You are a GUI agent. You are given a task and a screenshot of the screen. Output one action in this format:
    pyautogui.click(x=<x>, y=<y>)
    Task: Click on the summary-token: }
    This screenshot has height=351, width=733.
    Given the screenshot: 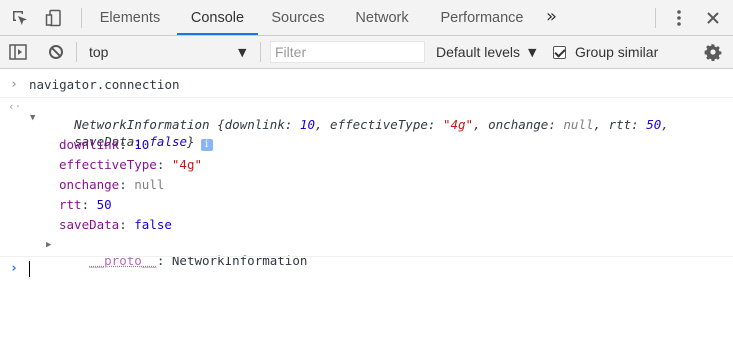 What is the action you would take?
    pyautogui.click(x=191, y=141)
    